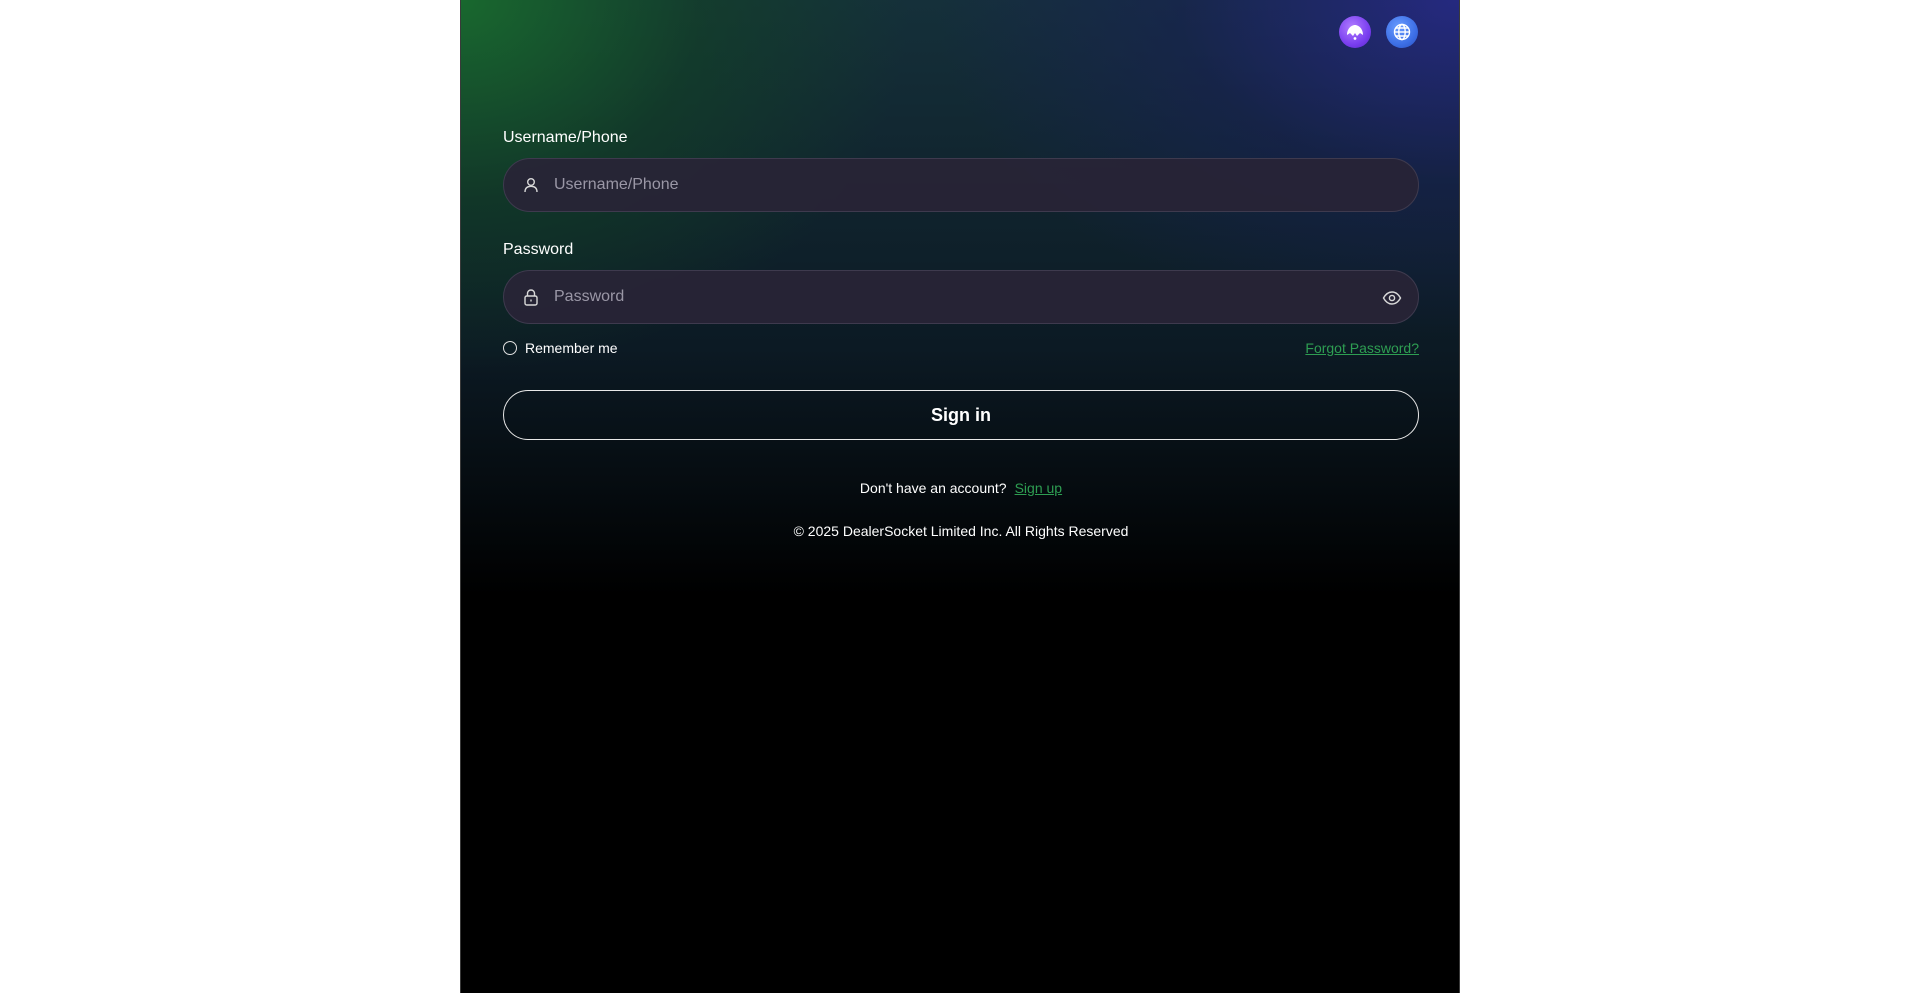  I want to click on remember-me-label: Remember me, so click(571, 348).